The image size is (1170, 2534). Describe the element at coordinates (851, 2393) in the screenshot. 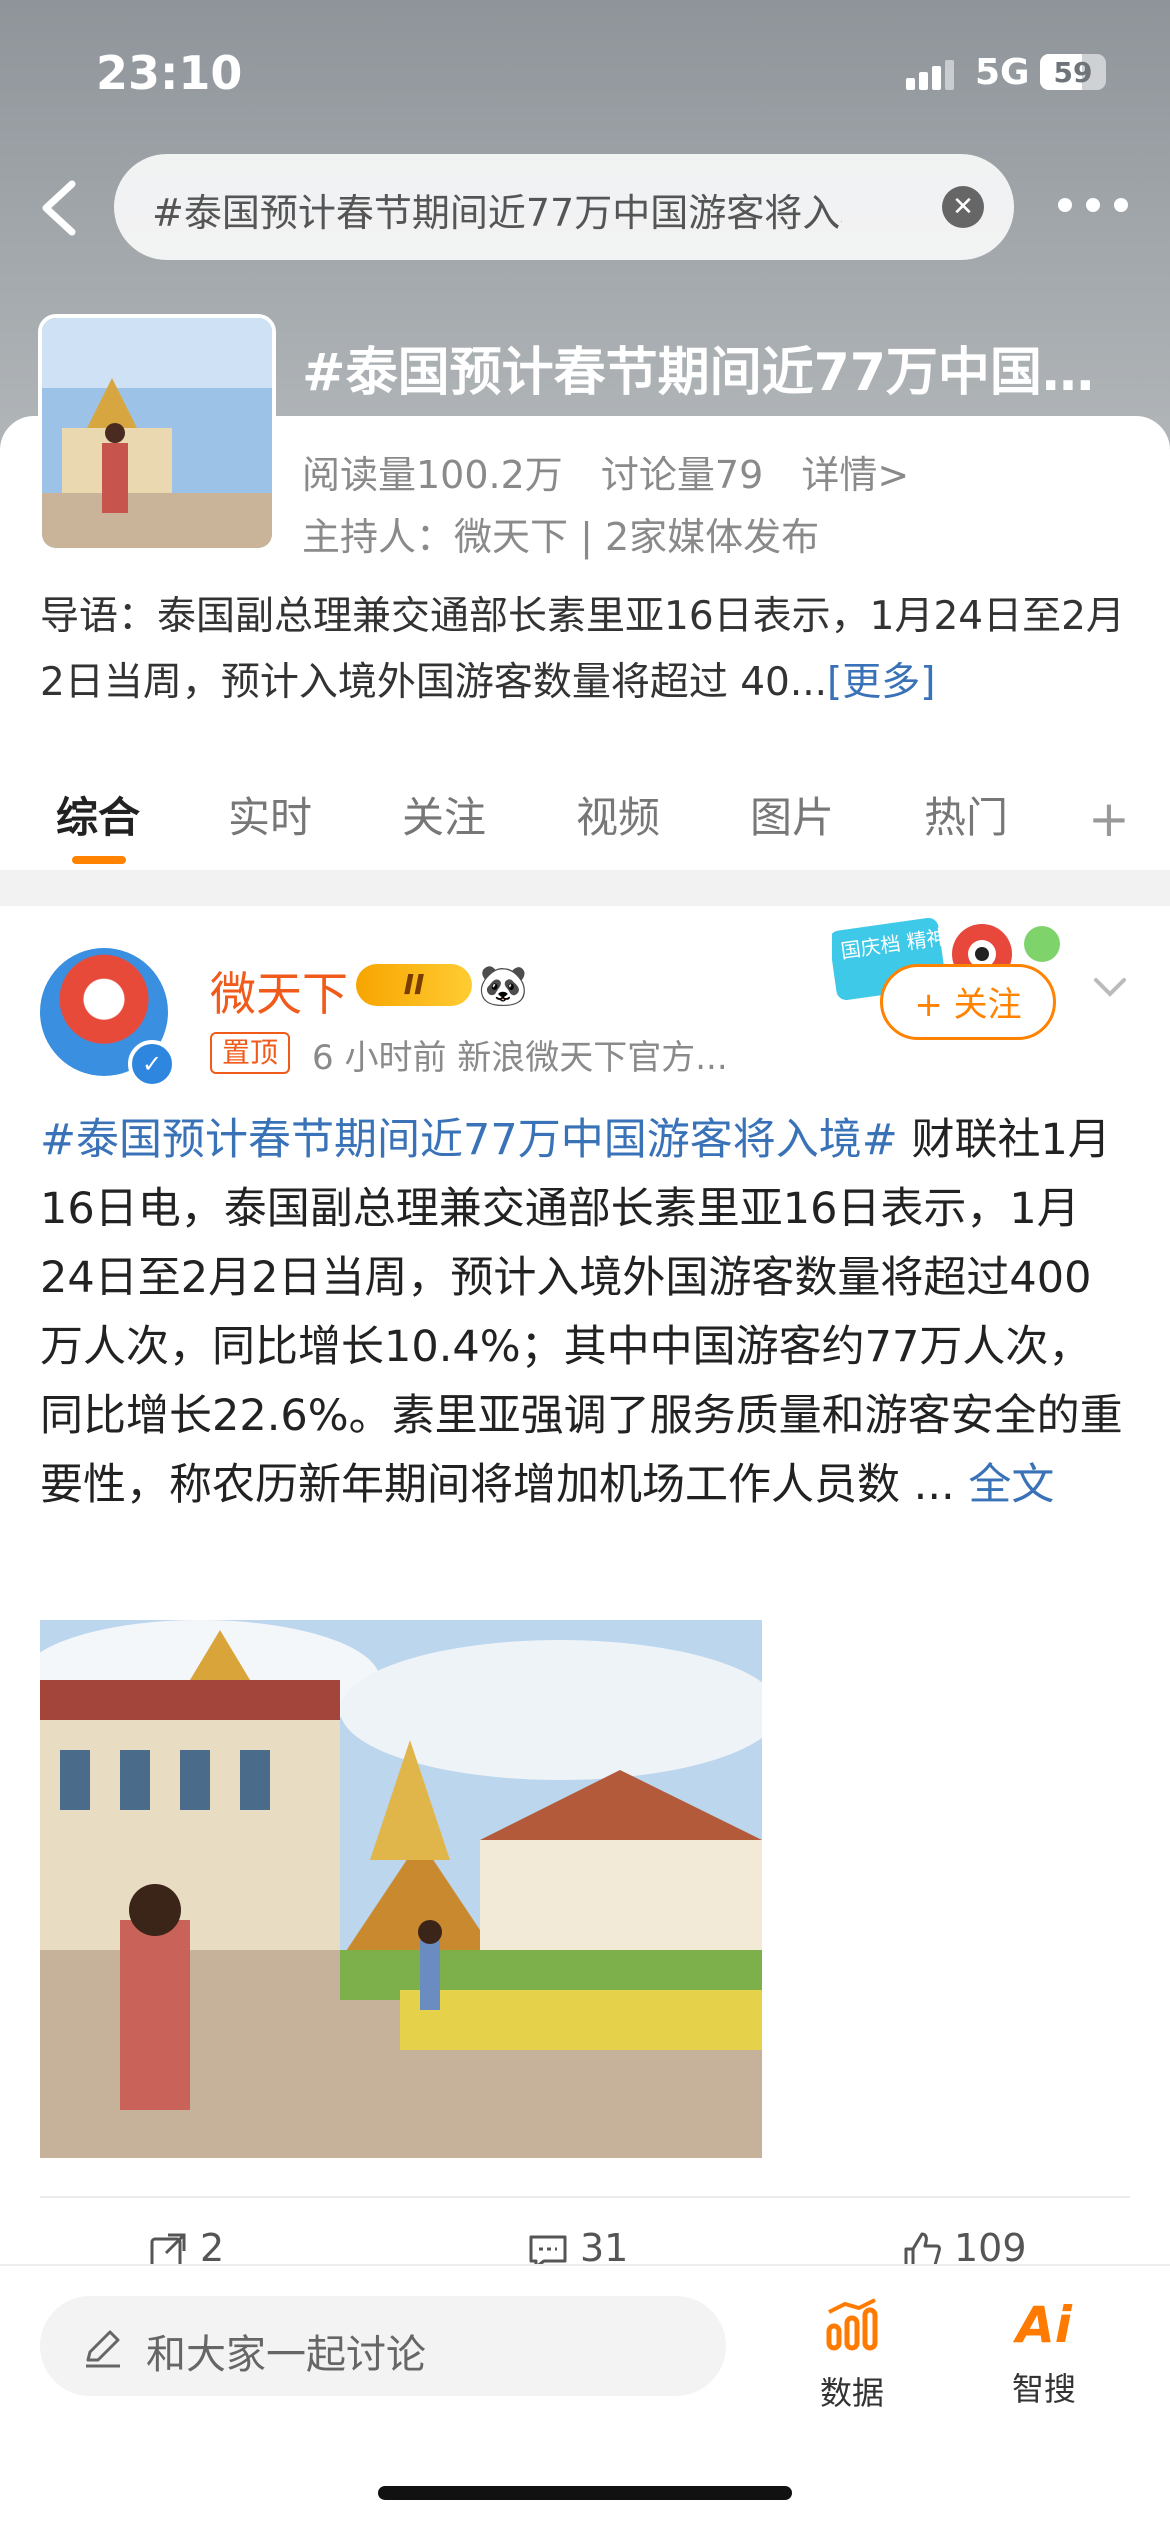

I see `data-label: 数据` at that location.